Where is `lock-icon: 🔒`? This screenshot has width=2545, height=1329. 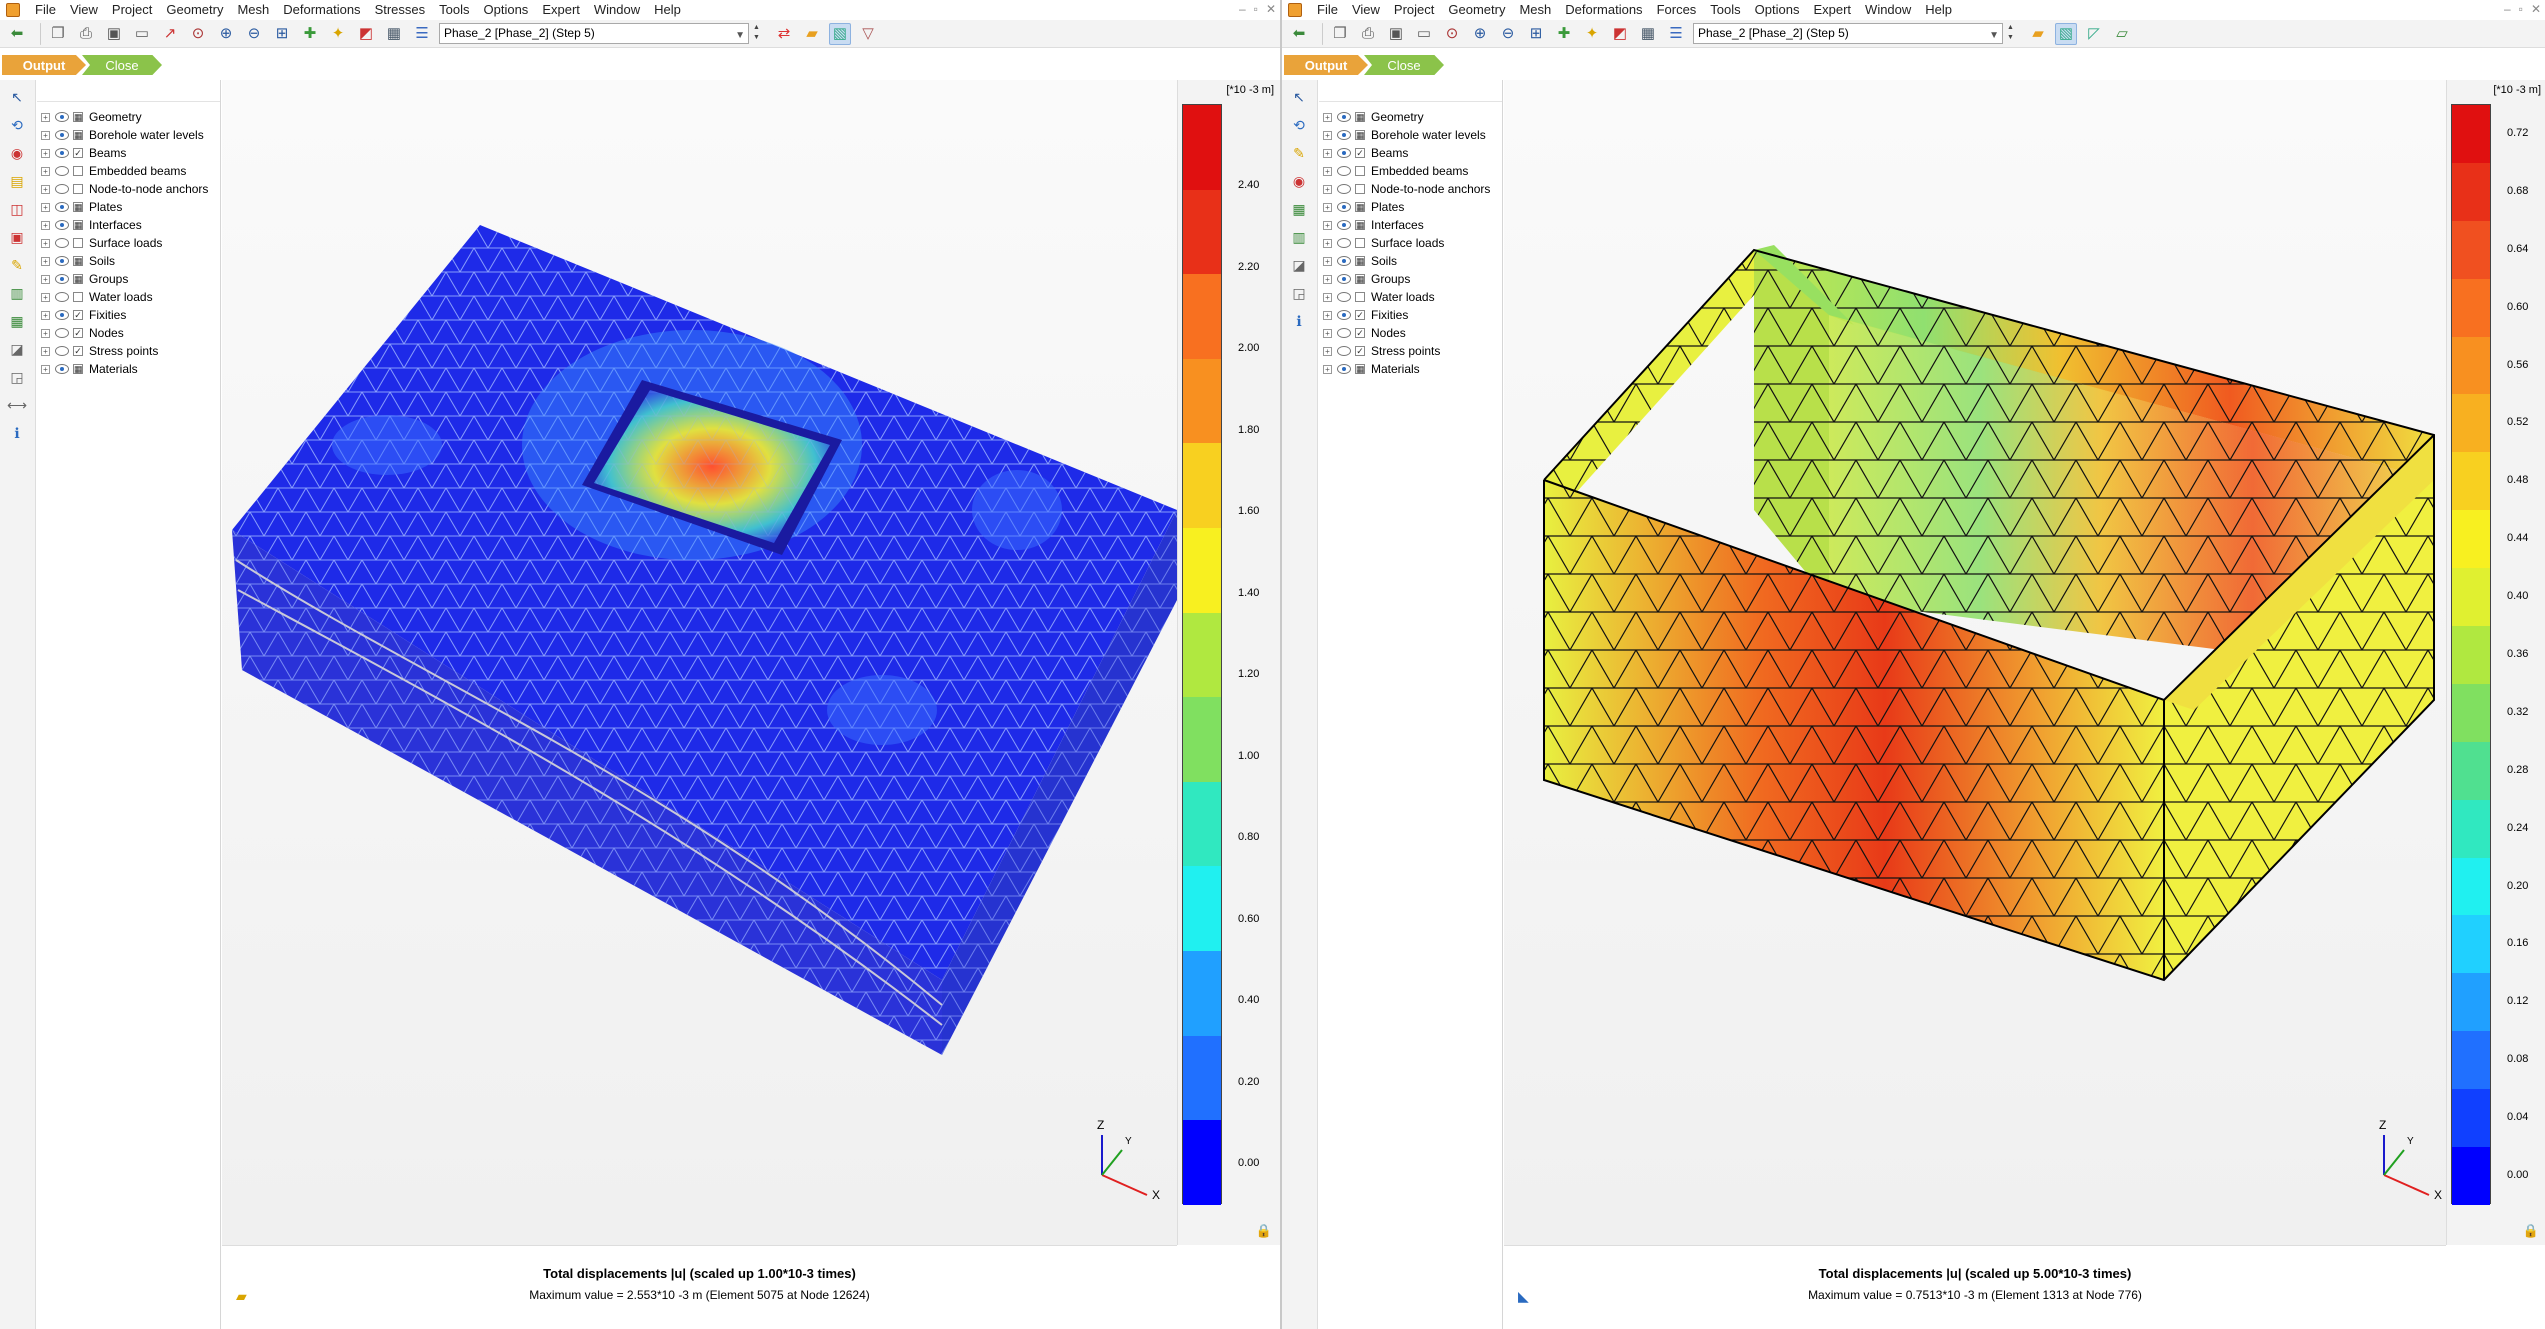 lock-icon: 🔒 is located at coordinates (1264, 1231).